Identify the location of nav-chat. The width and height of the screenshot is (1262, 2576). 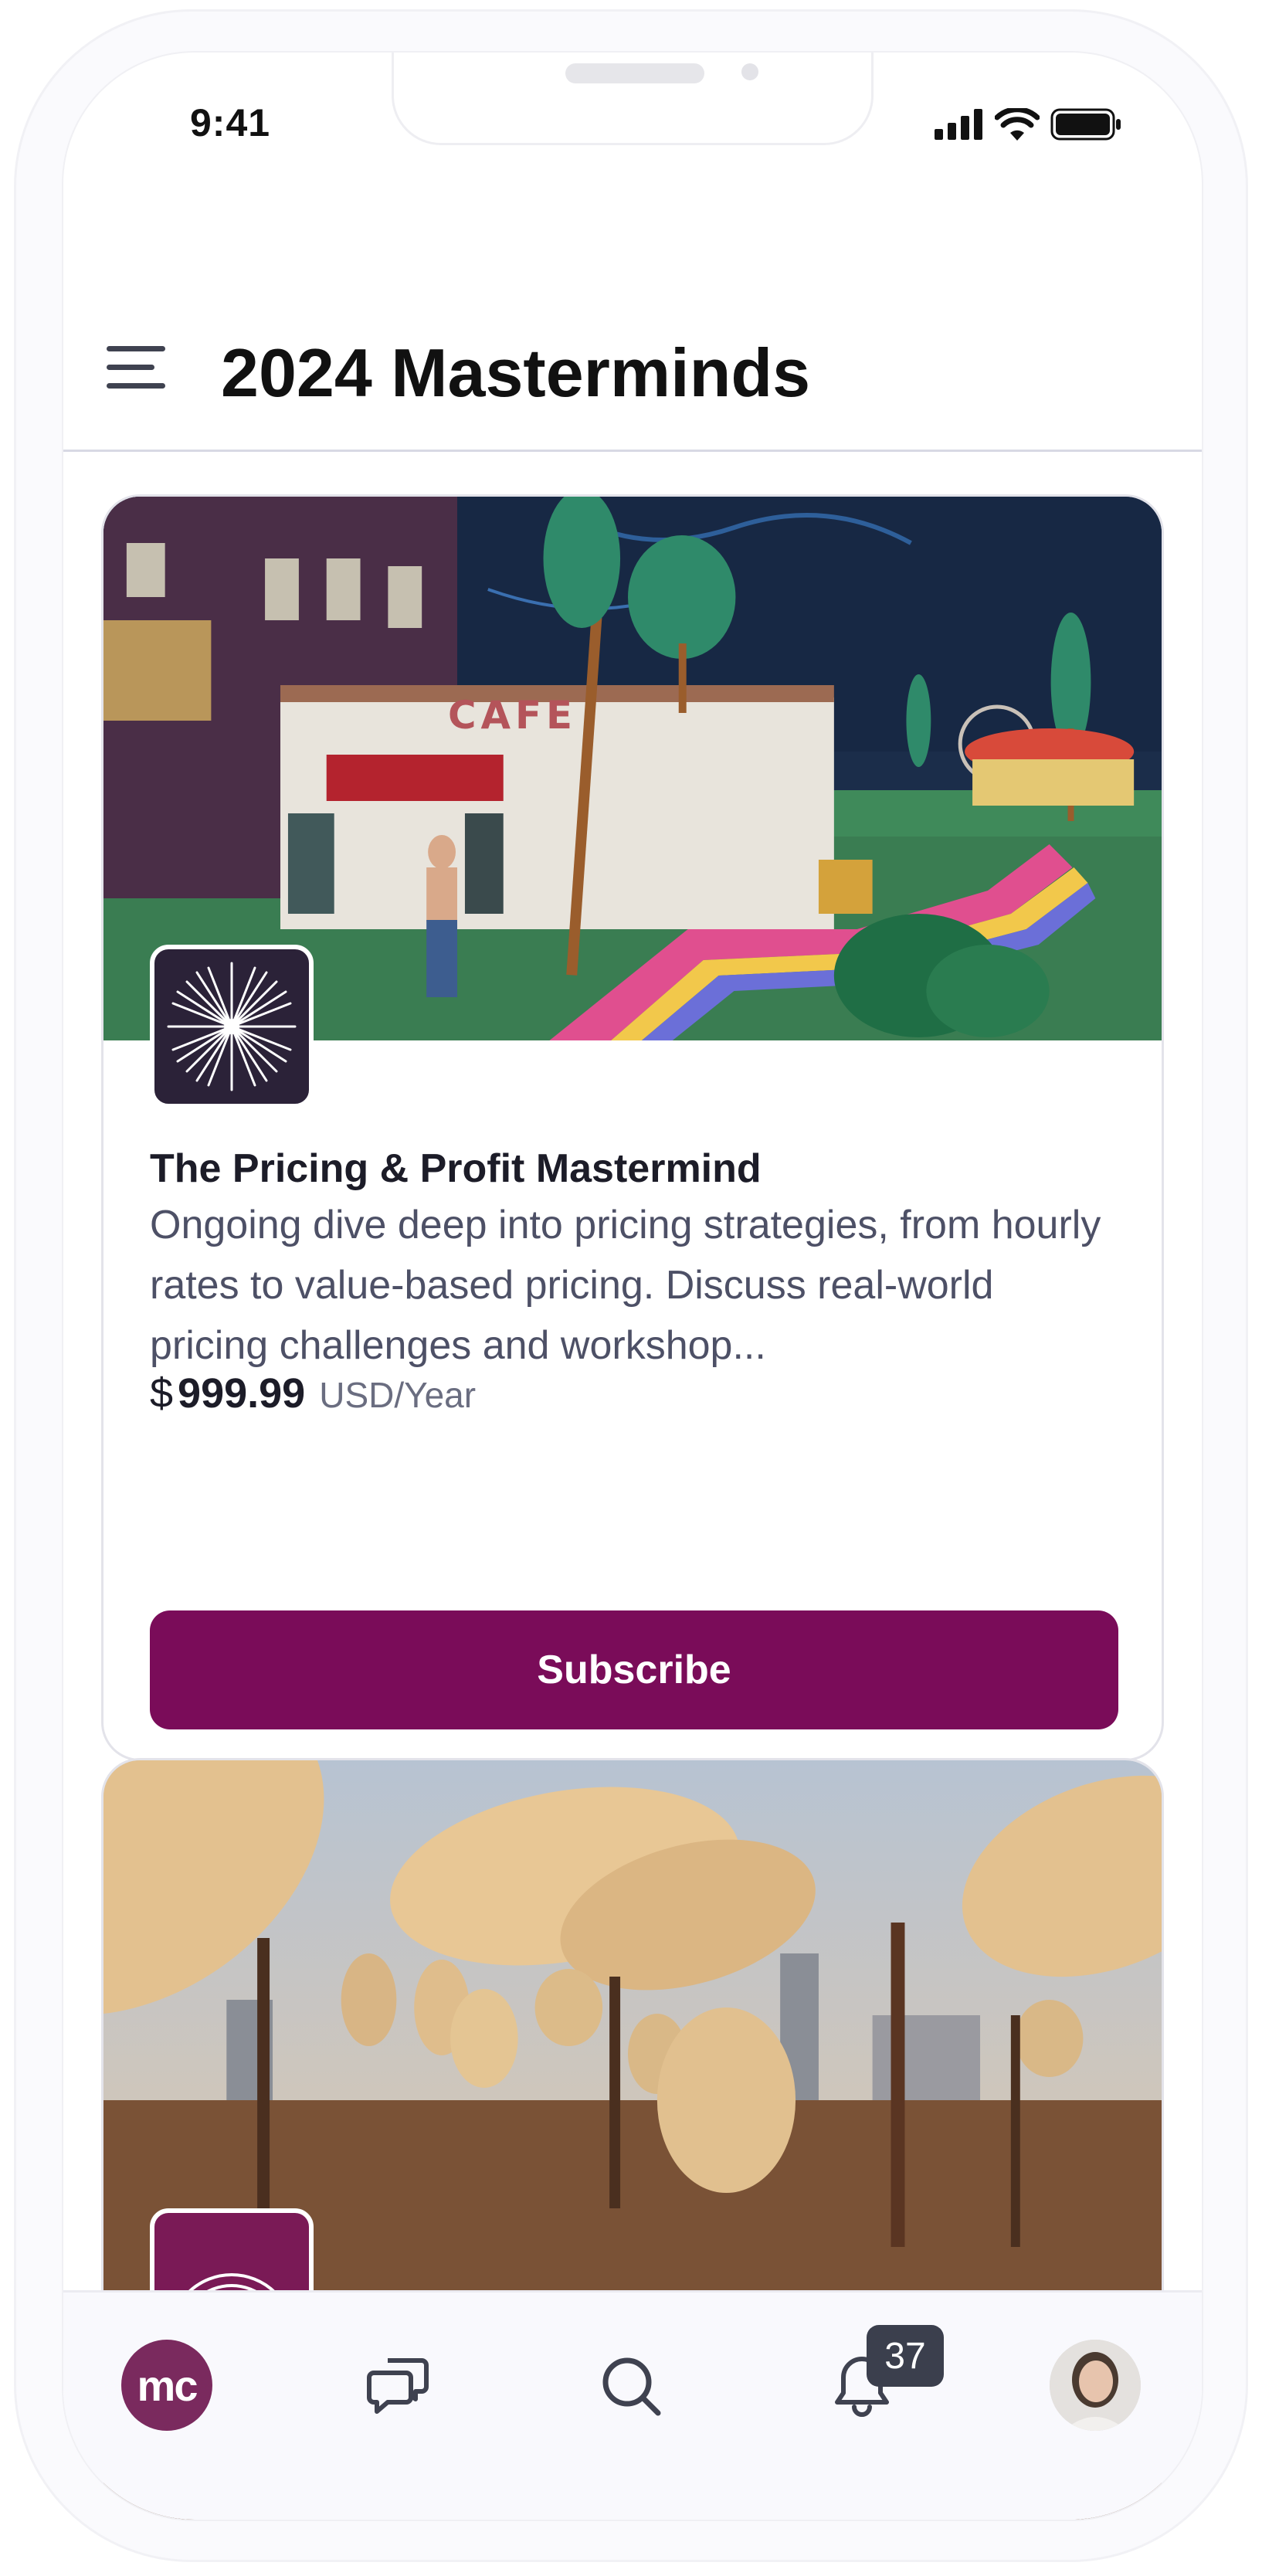
(399, 2385).